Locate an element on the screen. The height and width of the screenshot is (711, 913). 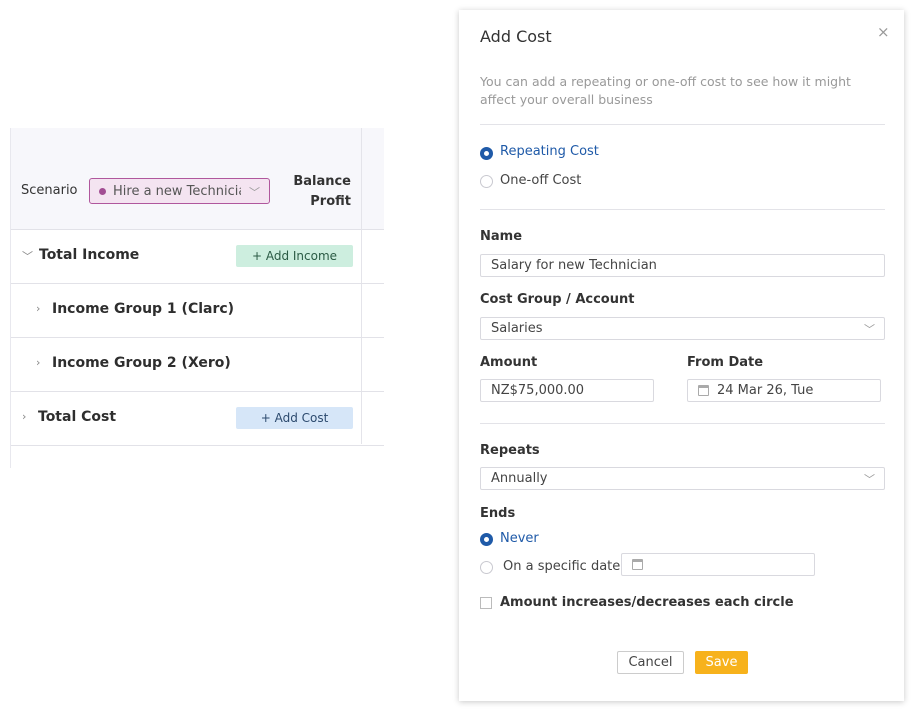
row-label: Total Income is located at coordinates (89, 255).